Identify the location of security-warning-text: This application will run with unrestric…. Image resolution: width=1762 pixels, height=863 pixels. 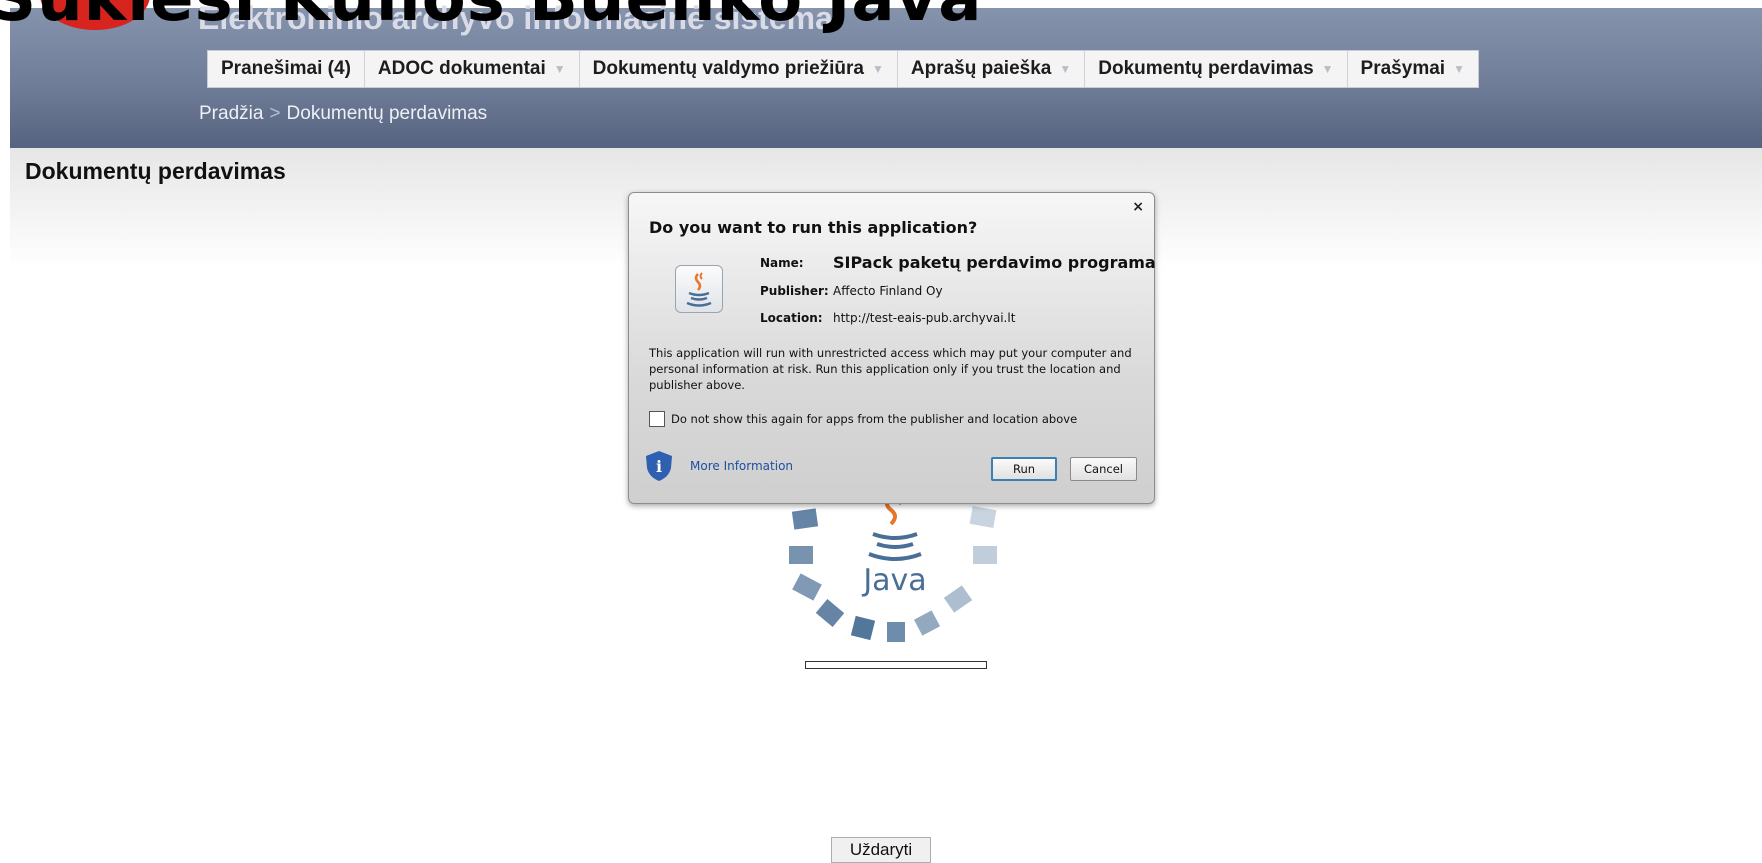
(890, 369).